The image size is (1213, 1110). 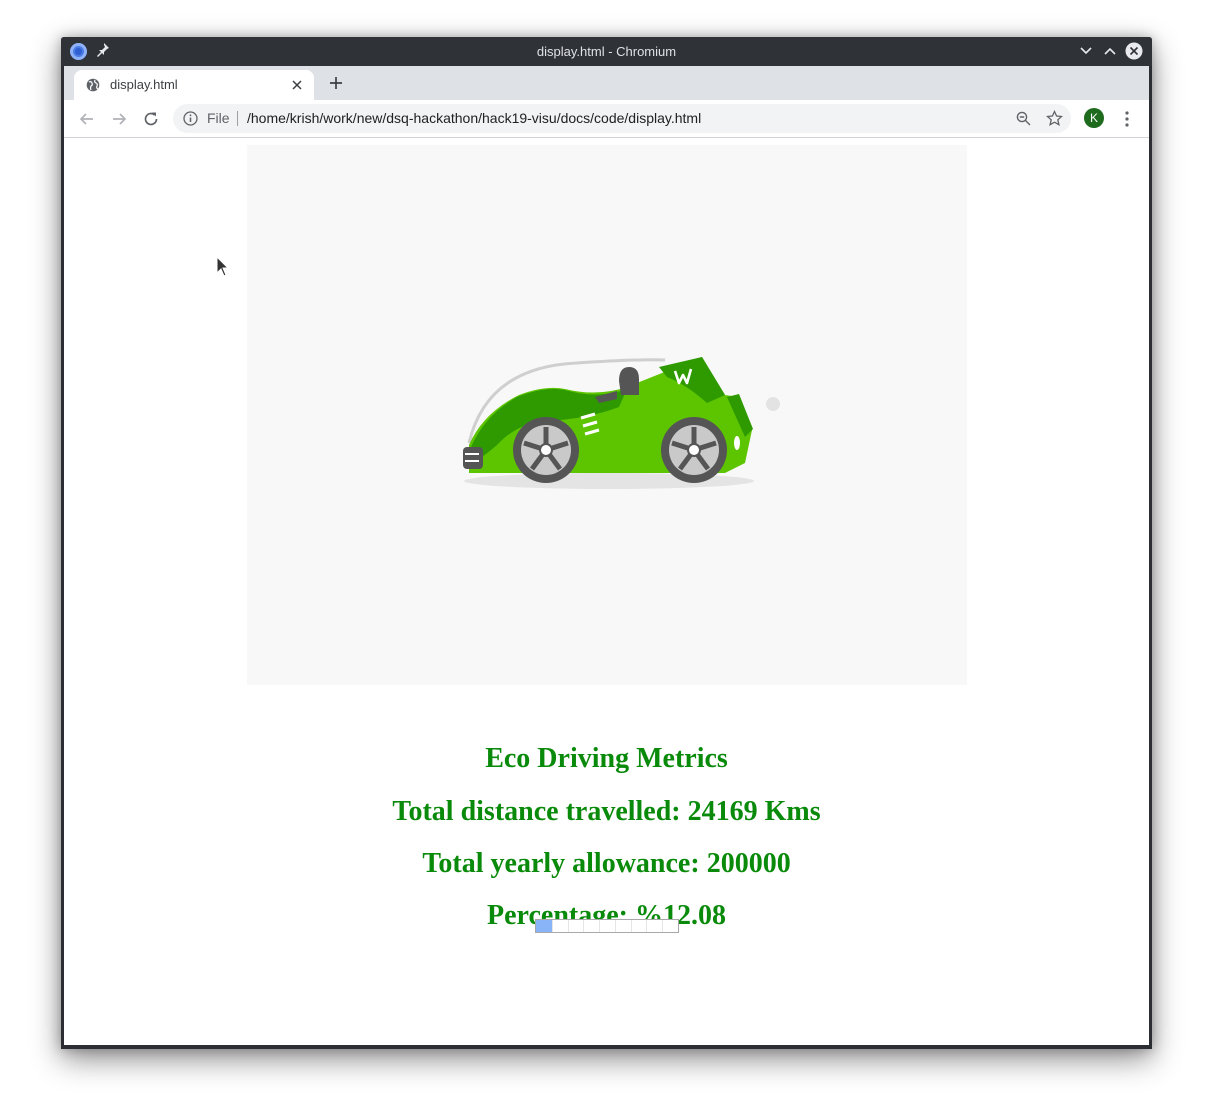 What do you see at coordinates (1054, 118) in the screenshot?
I see `bookmark-star-icon` at bounding box center [1054, 118].